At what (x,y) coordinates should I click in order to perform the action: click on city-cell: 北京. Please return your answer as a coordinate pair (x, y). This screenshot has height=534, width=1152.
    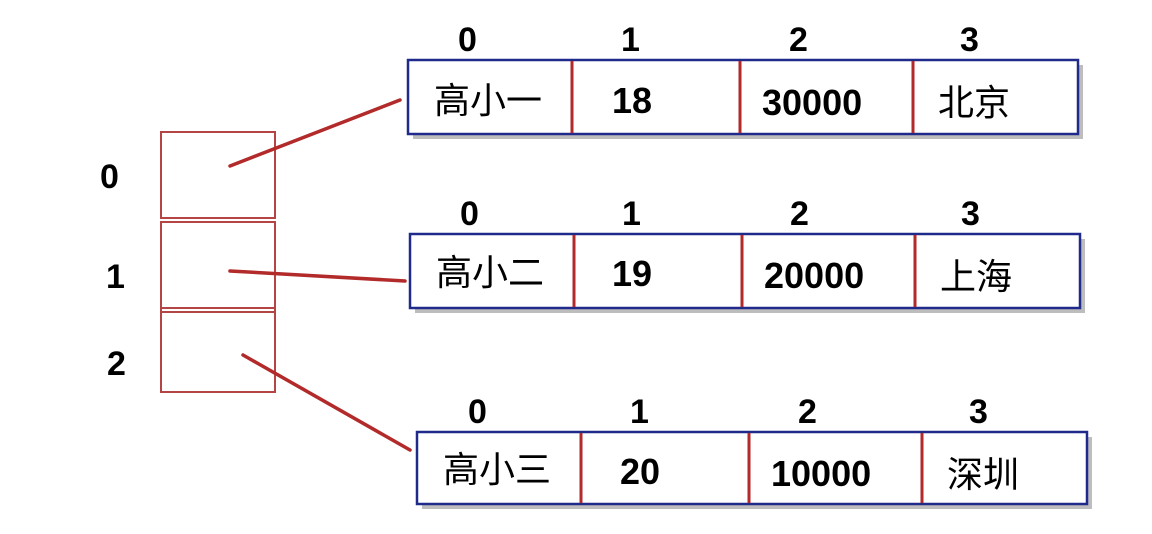
    Looking at the image, I should click on (974, 103).